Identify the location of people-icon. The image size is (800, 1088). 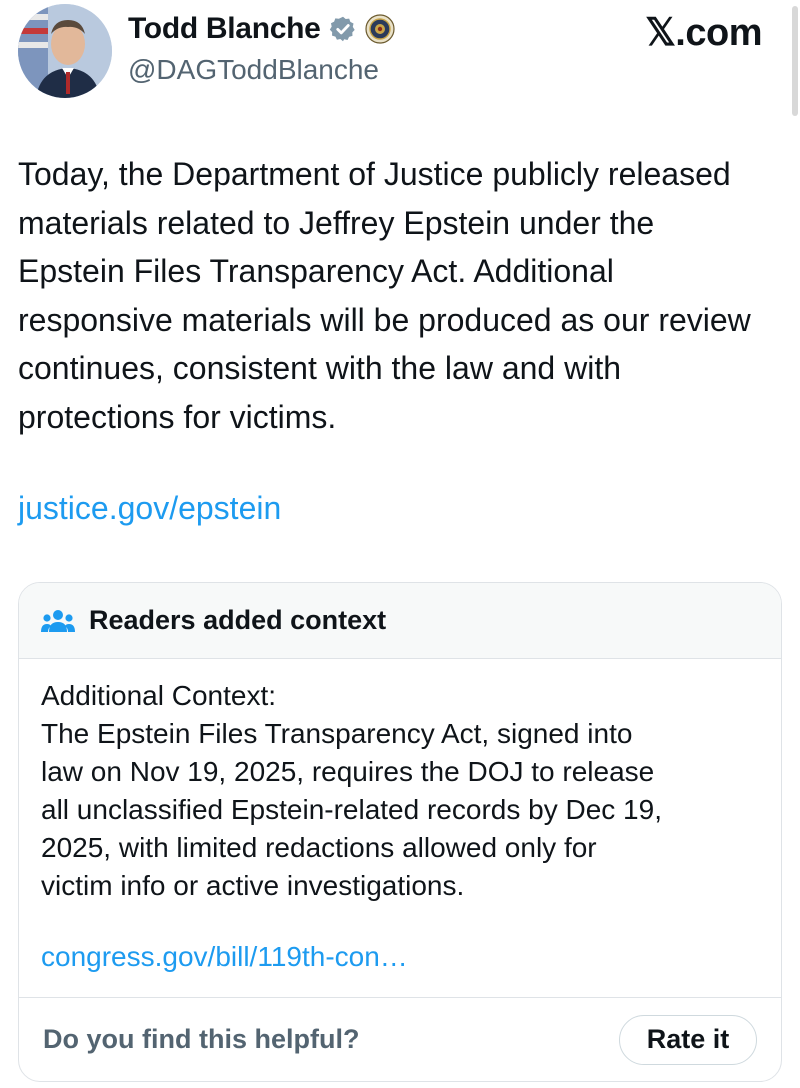
(58, 621).